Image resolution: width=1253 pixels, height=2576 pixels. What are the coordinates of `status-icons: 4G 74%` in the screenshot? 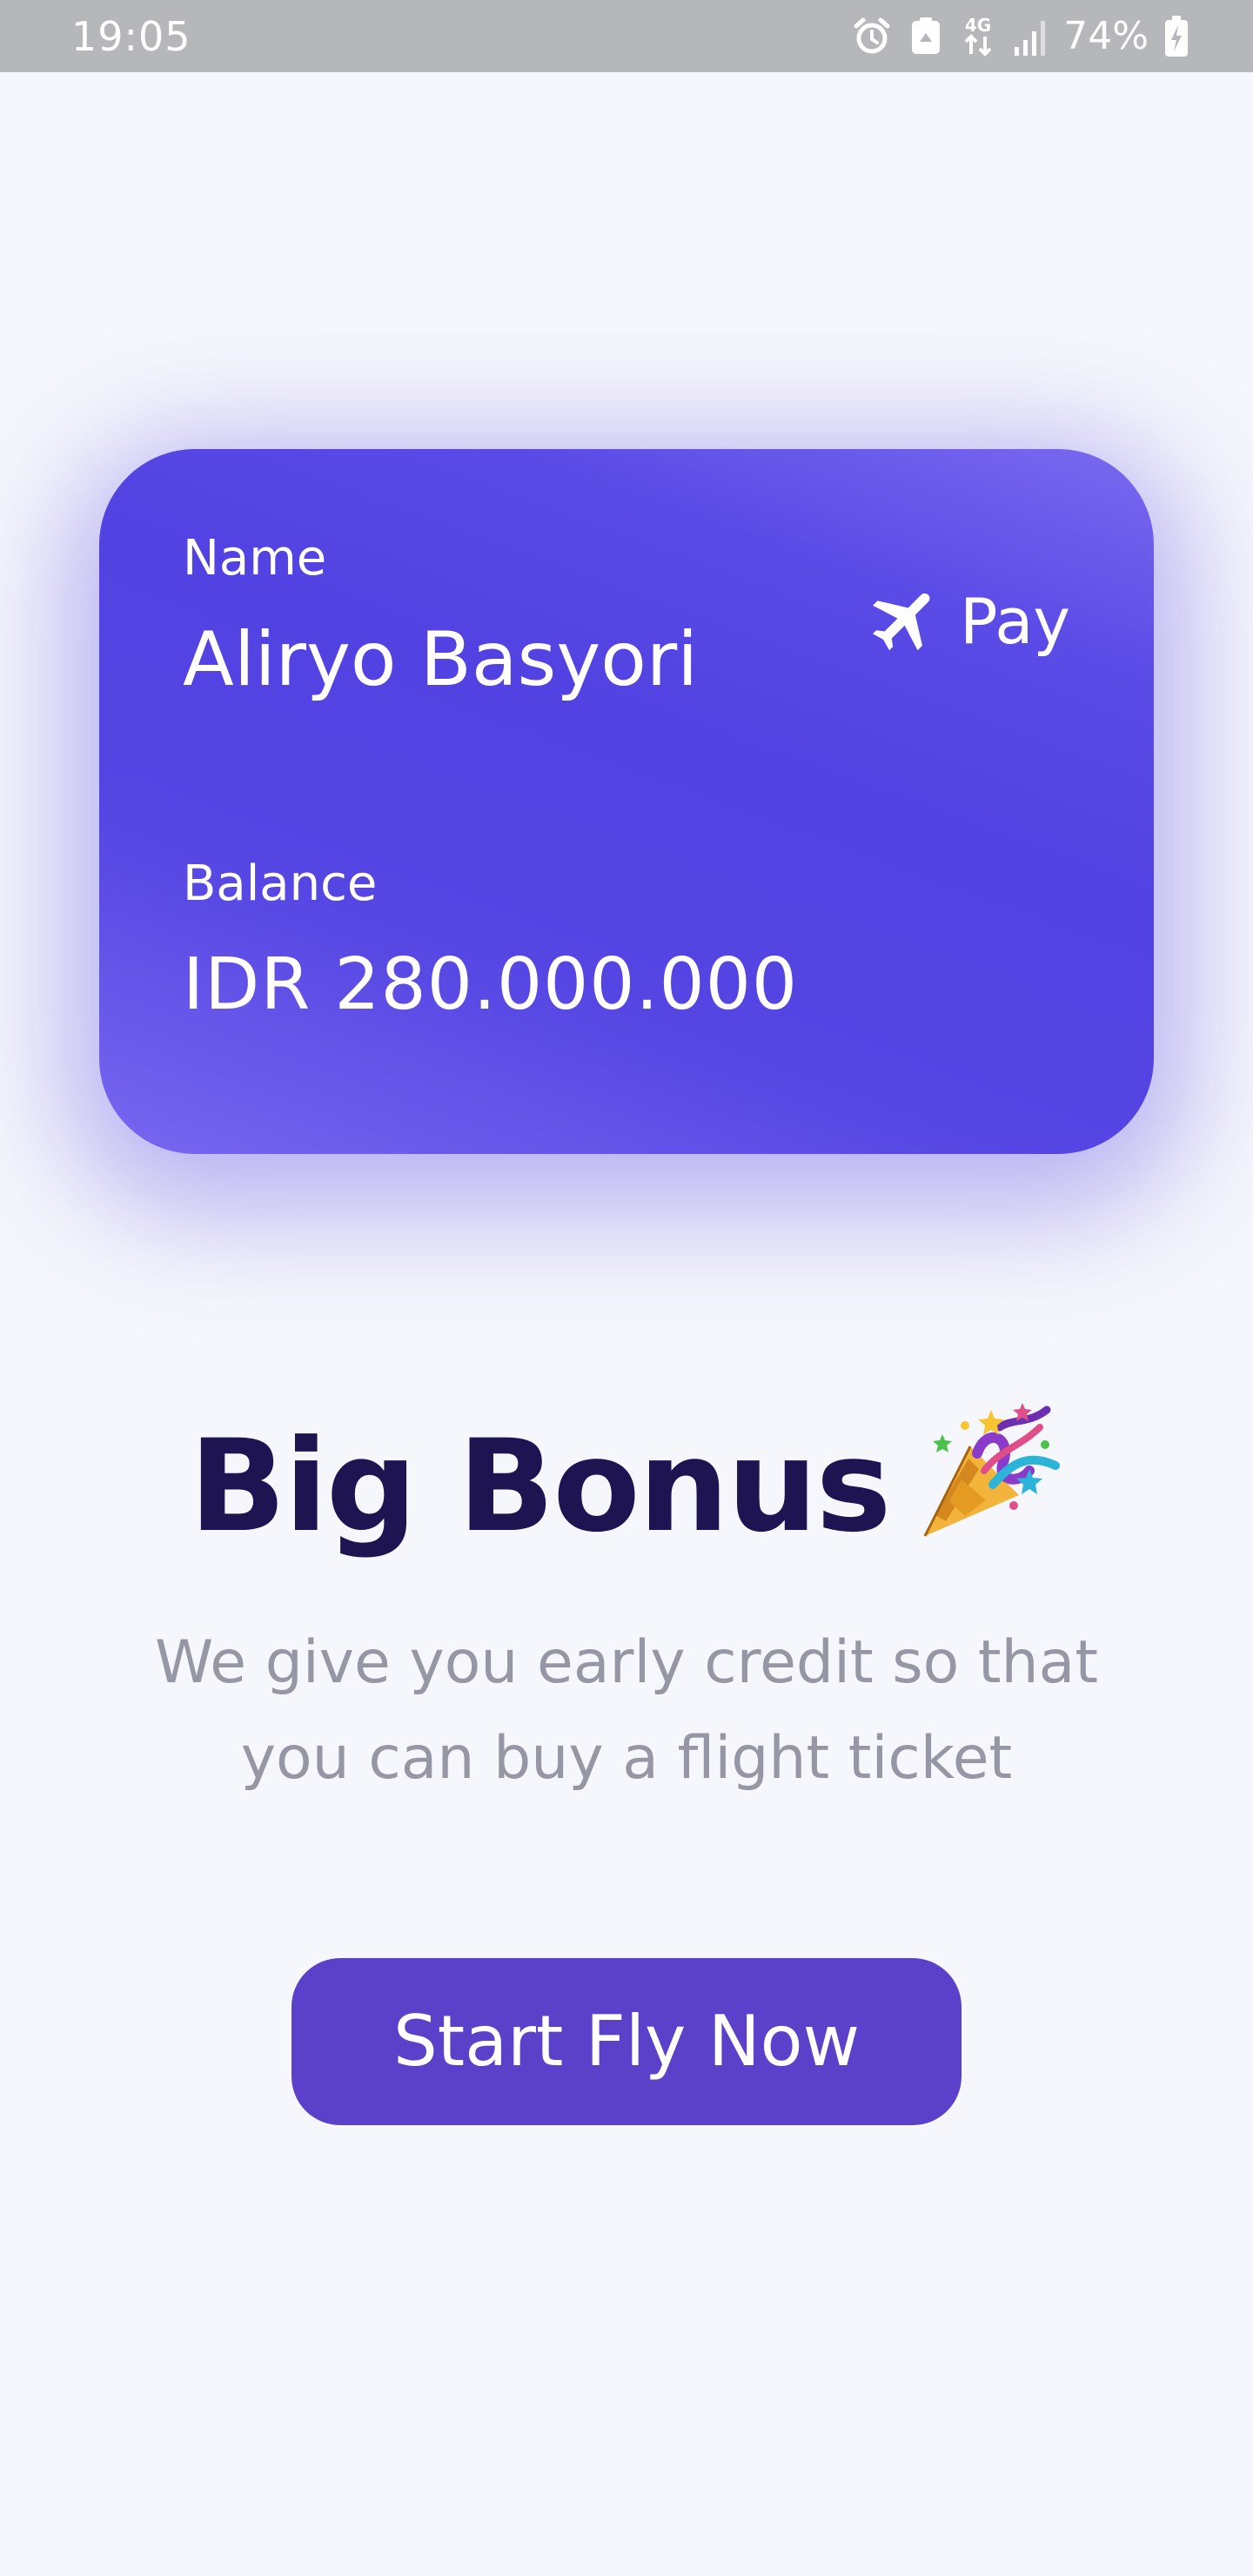 It's located at (1020, 37).